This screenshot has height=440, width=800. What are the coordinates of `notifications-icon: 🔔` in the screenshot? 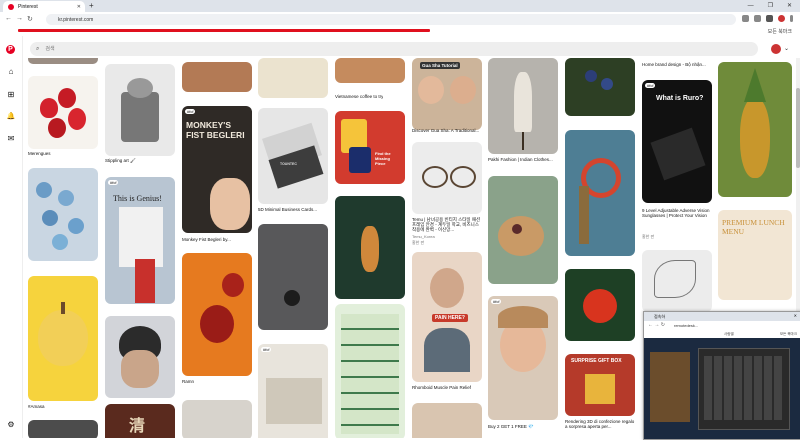 It's located at (11, 117).